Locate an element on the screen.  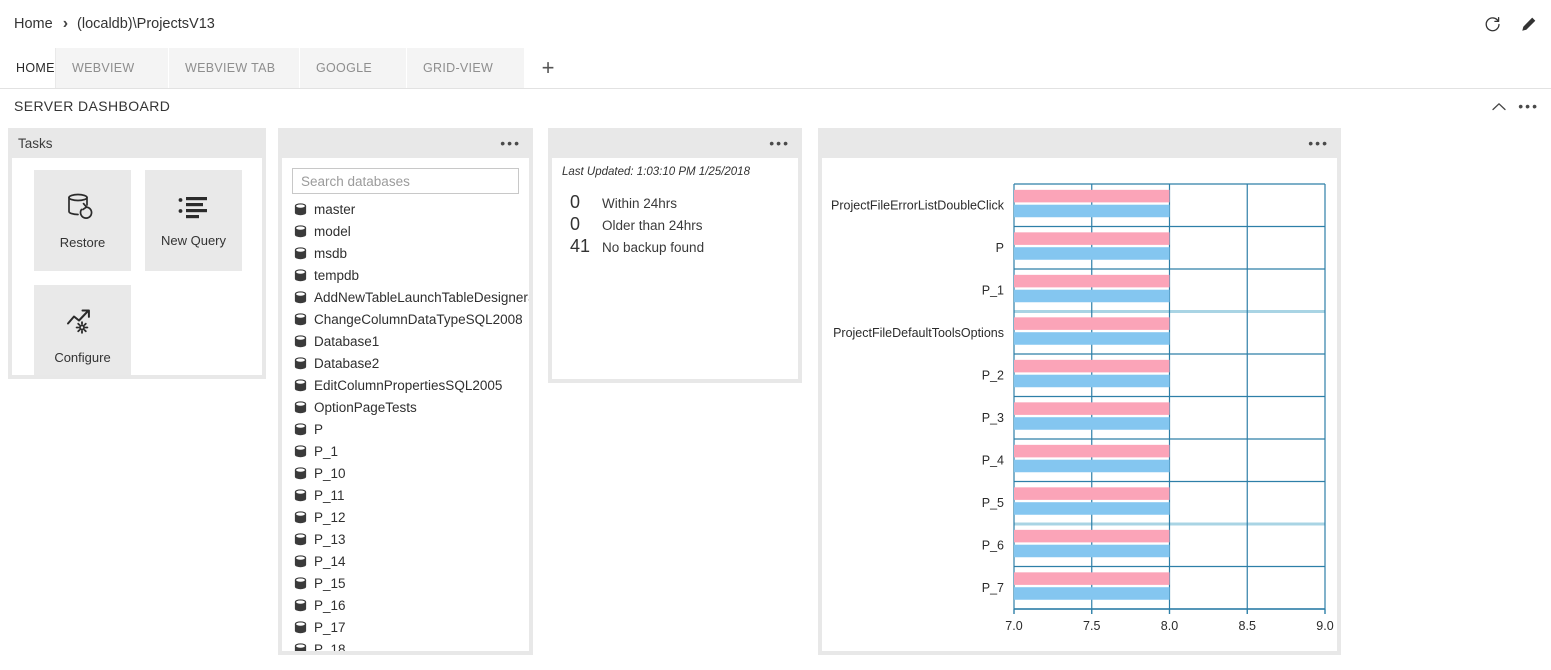
tasks-panel: Tasks Restore New Query Configure is located at coordinates (137, 253).